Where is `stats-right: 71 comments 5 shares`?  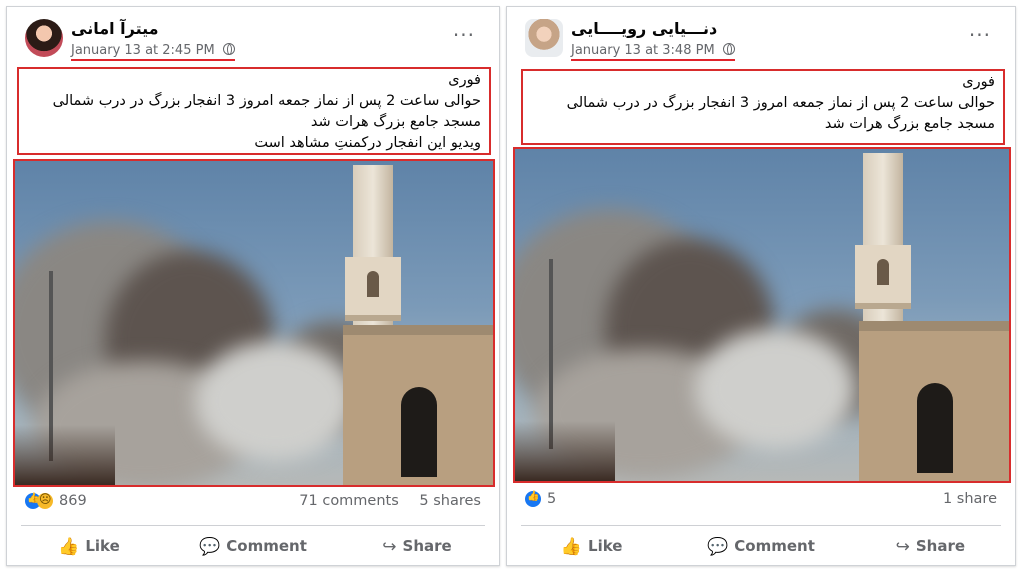 stats-right: 71 comments 5 shares is located at coordinates (382, 501).